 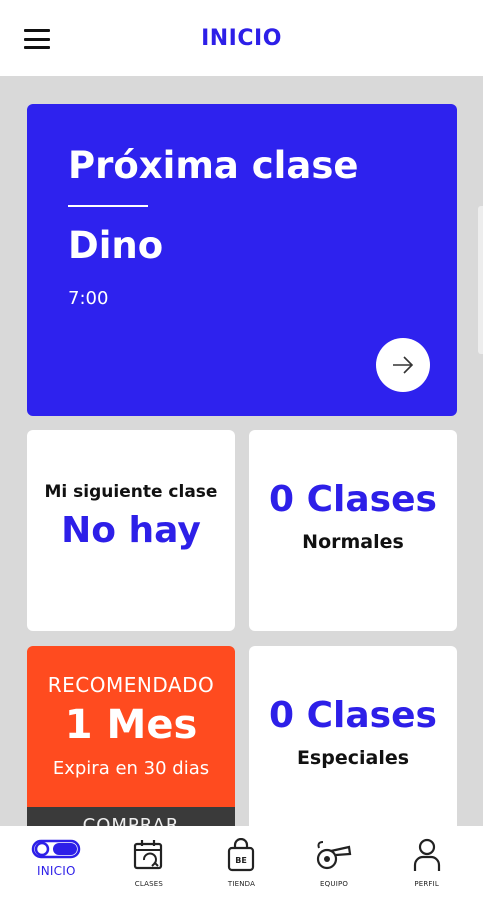 I want to click on divider, so click(x=108, y=206).